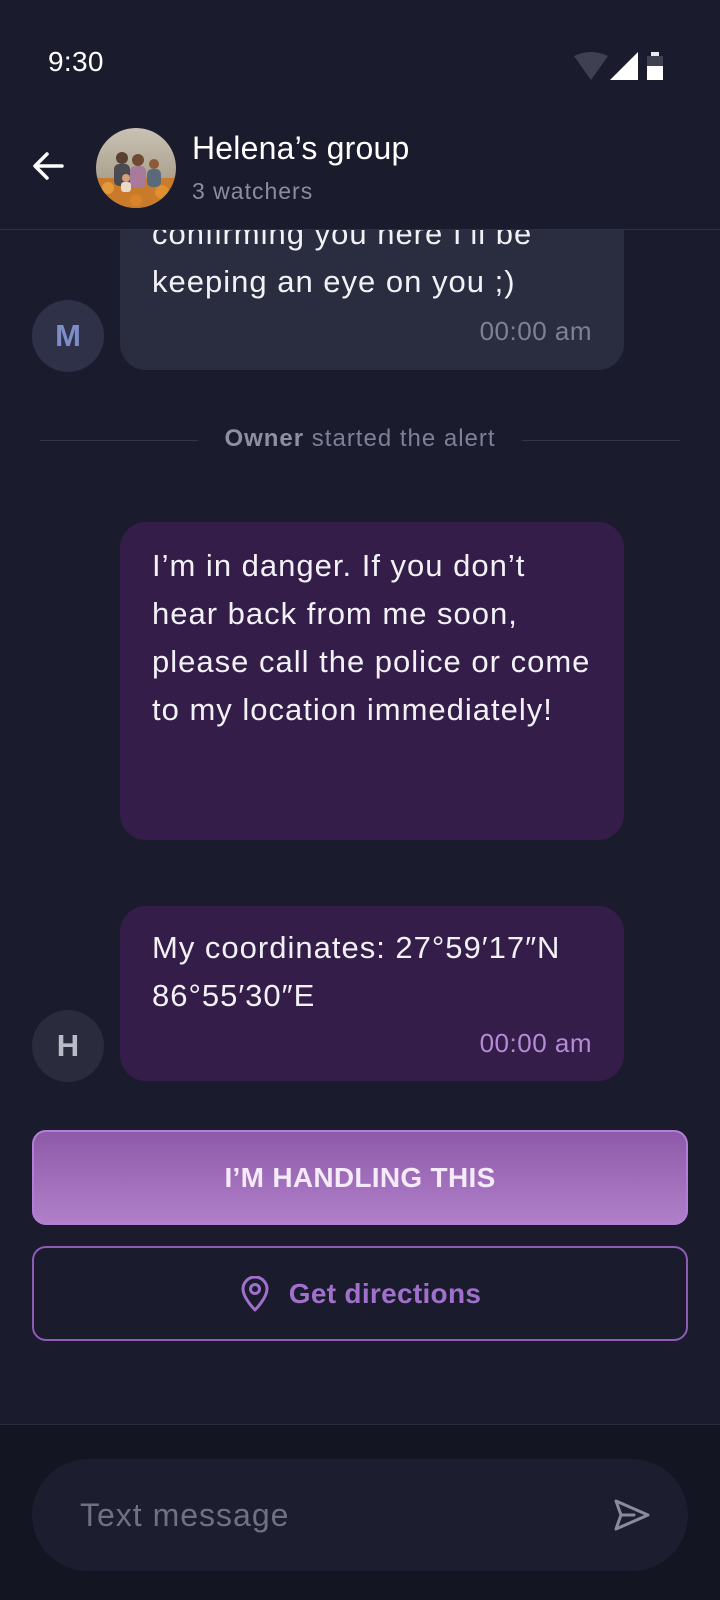 This screenshot has width=720, height=1600. What do you see at coordinates (591, 66) in the screenshot?
I see `wifi-icon` at bounding box center [591, 66].